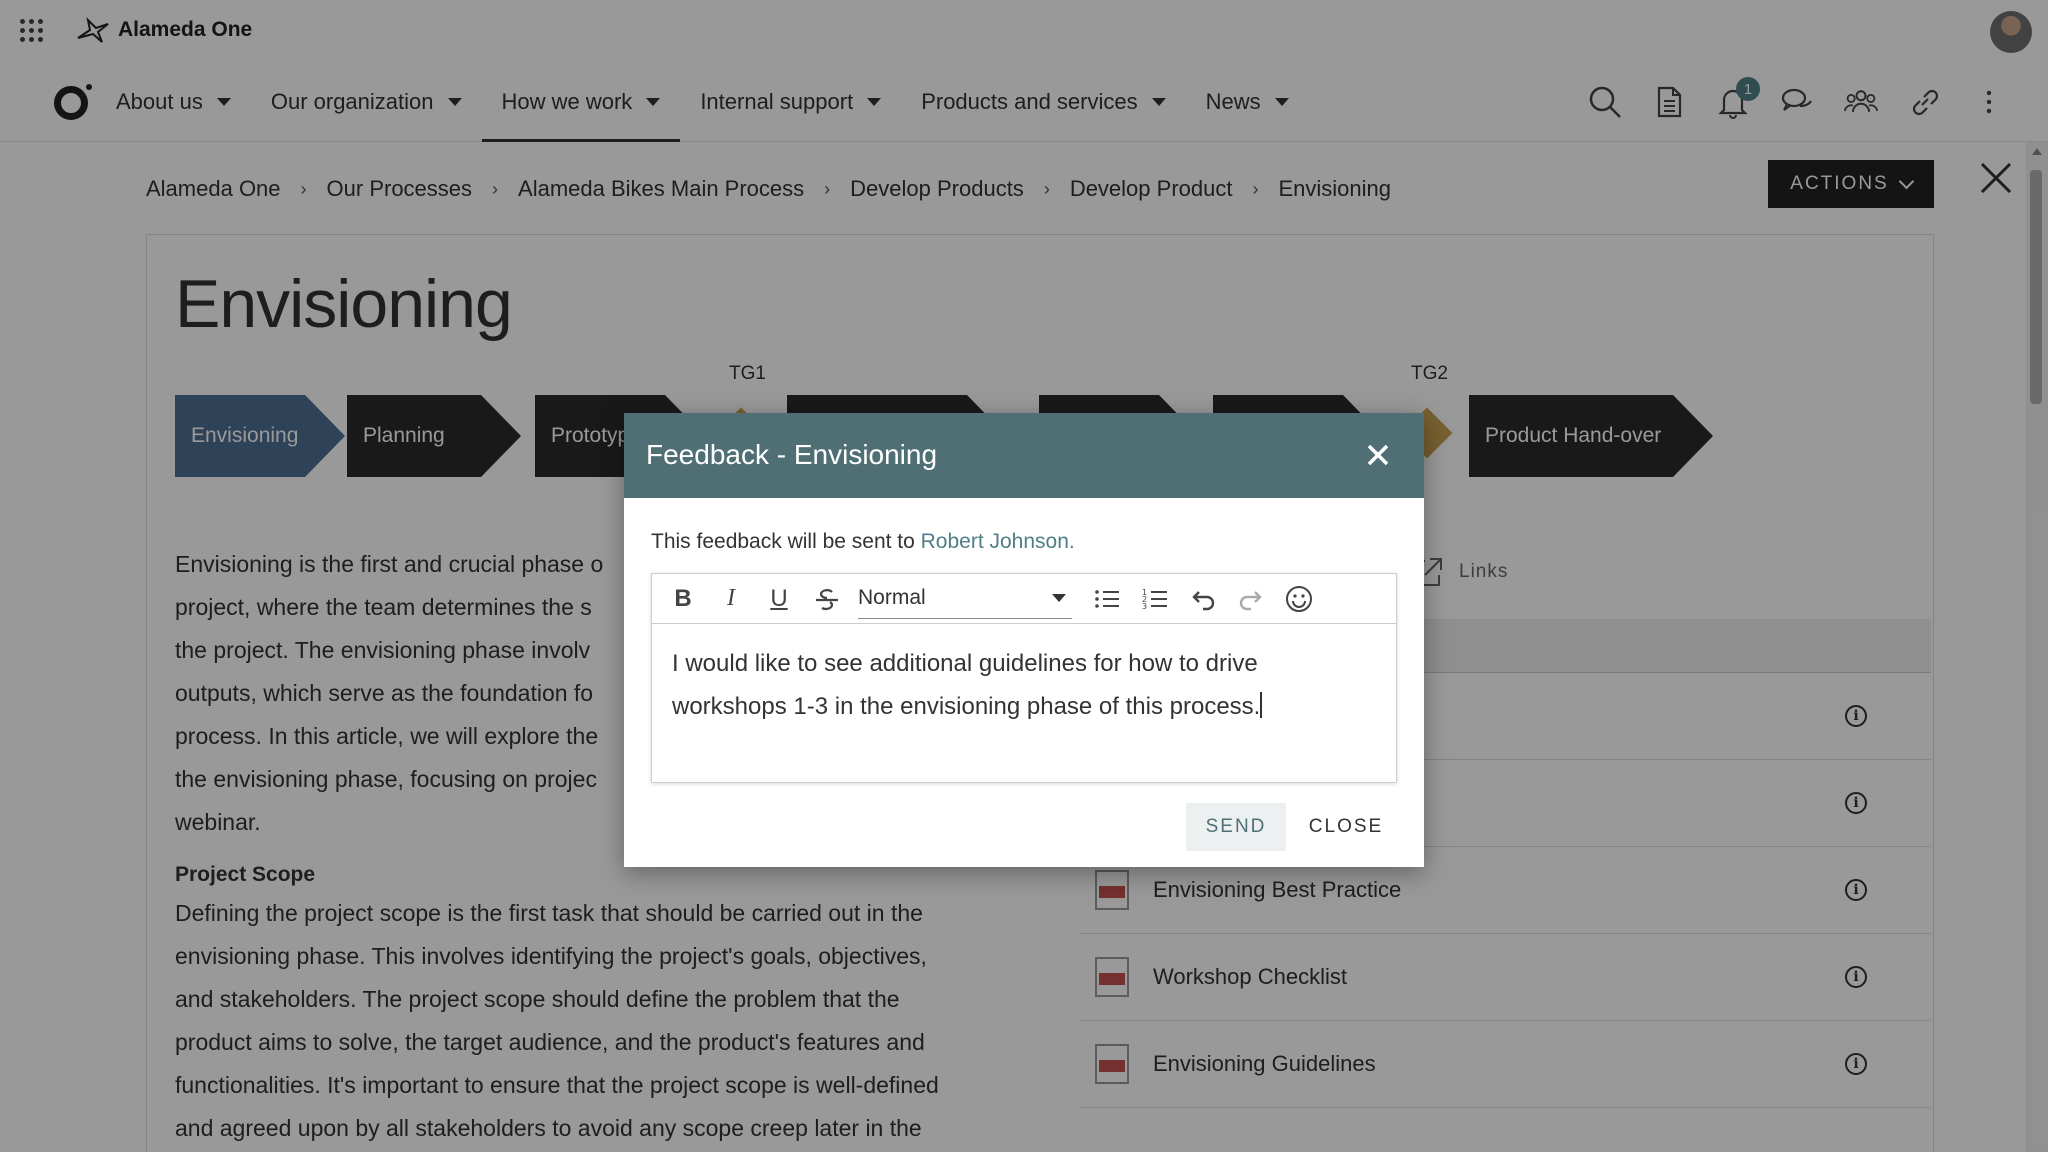  Describe the element at coordinates (1261, 705) in the screenshot. I see `text-cursor` at that location.